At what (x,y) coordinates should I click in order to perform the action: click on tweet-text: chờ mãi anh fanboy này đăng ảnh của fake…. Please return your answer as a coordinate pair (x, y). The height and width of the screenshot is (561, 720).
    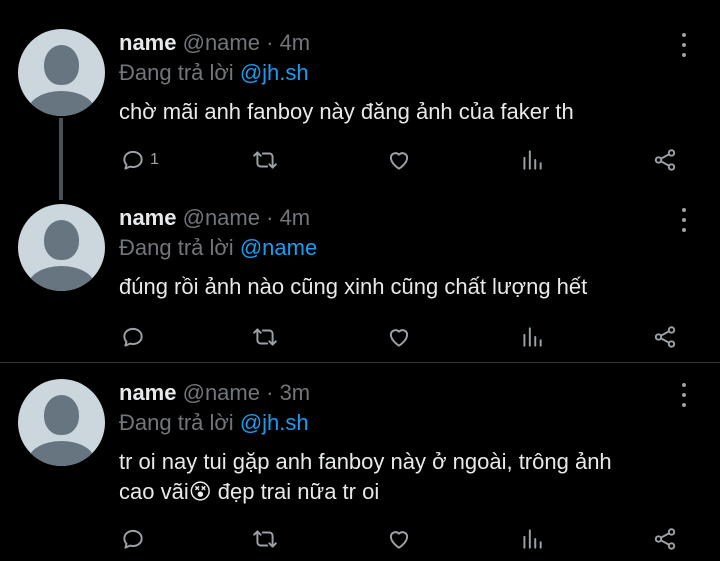
    Looking at the image, I should click on (346, 111).